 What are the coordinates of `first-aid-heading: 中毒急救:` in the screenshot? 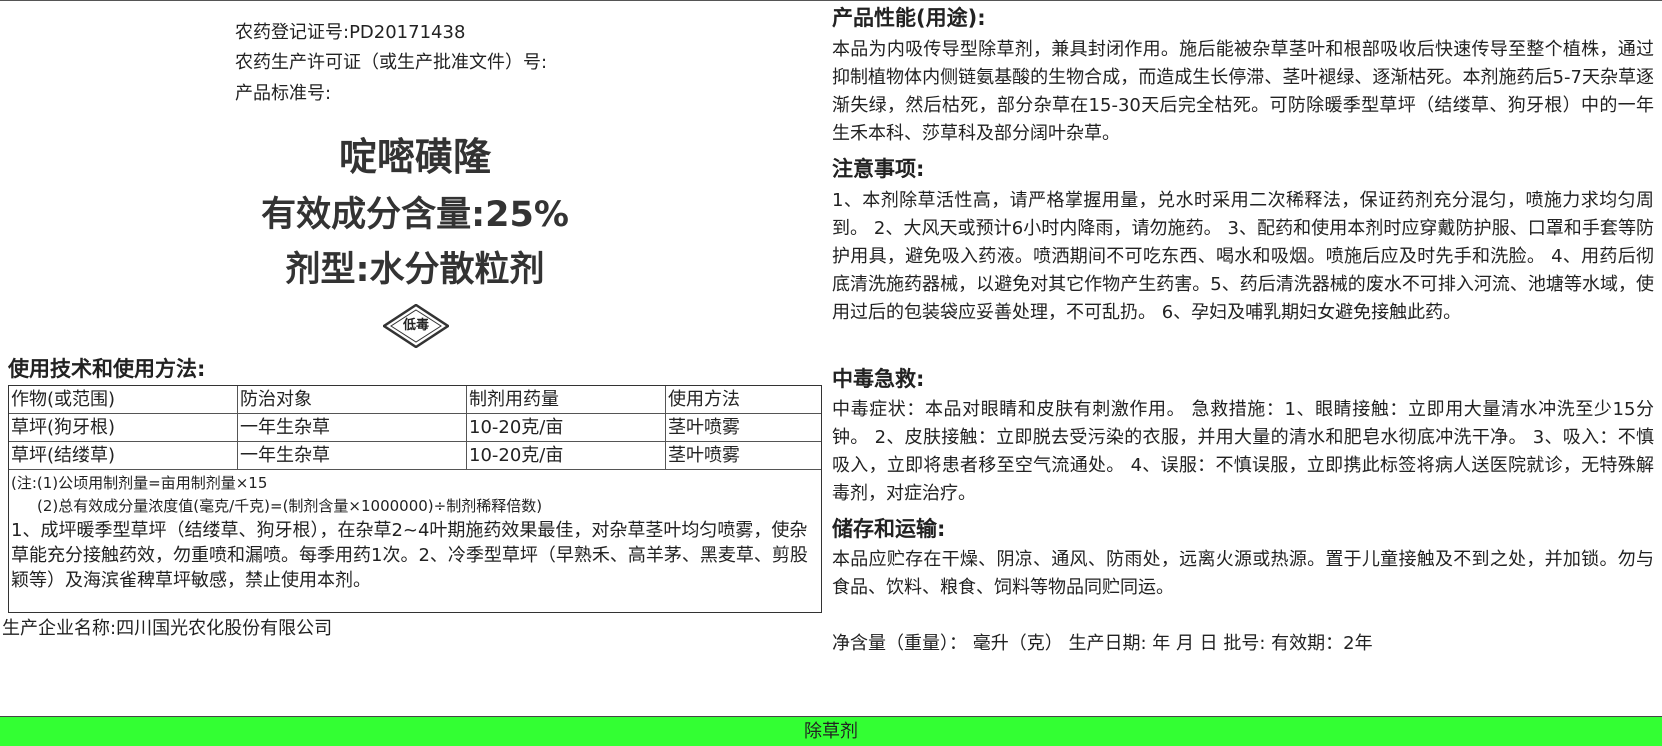 It's located at (878, 379).